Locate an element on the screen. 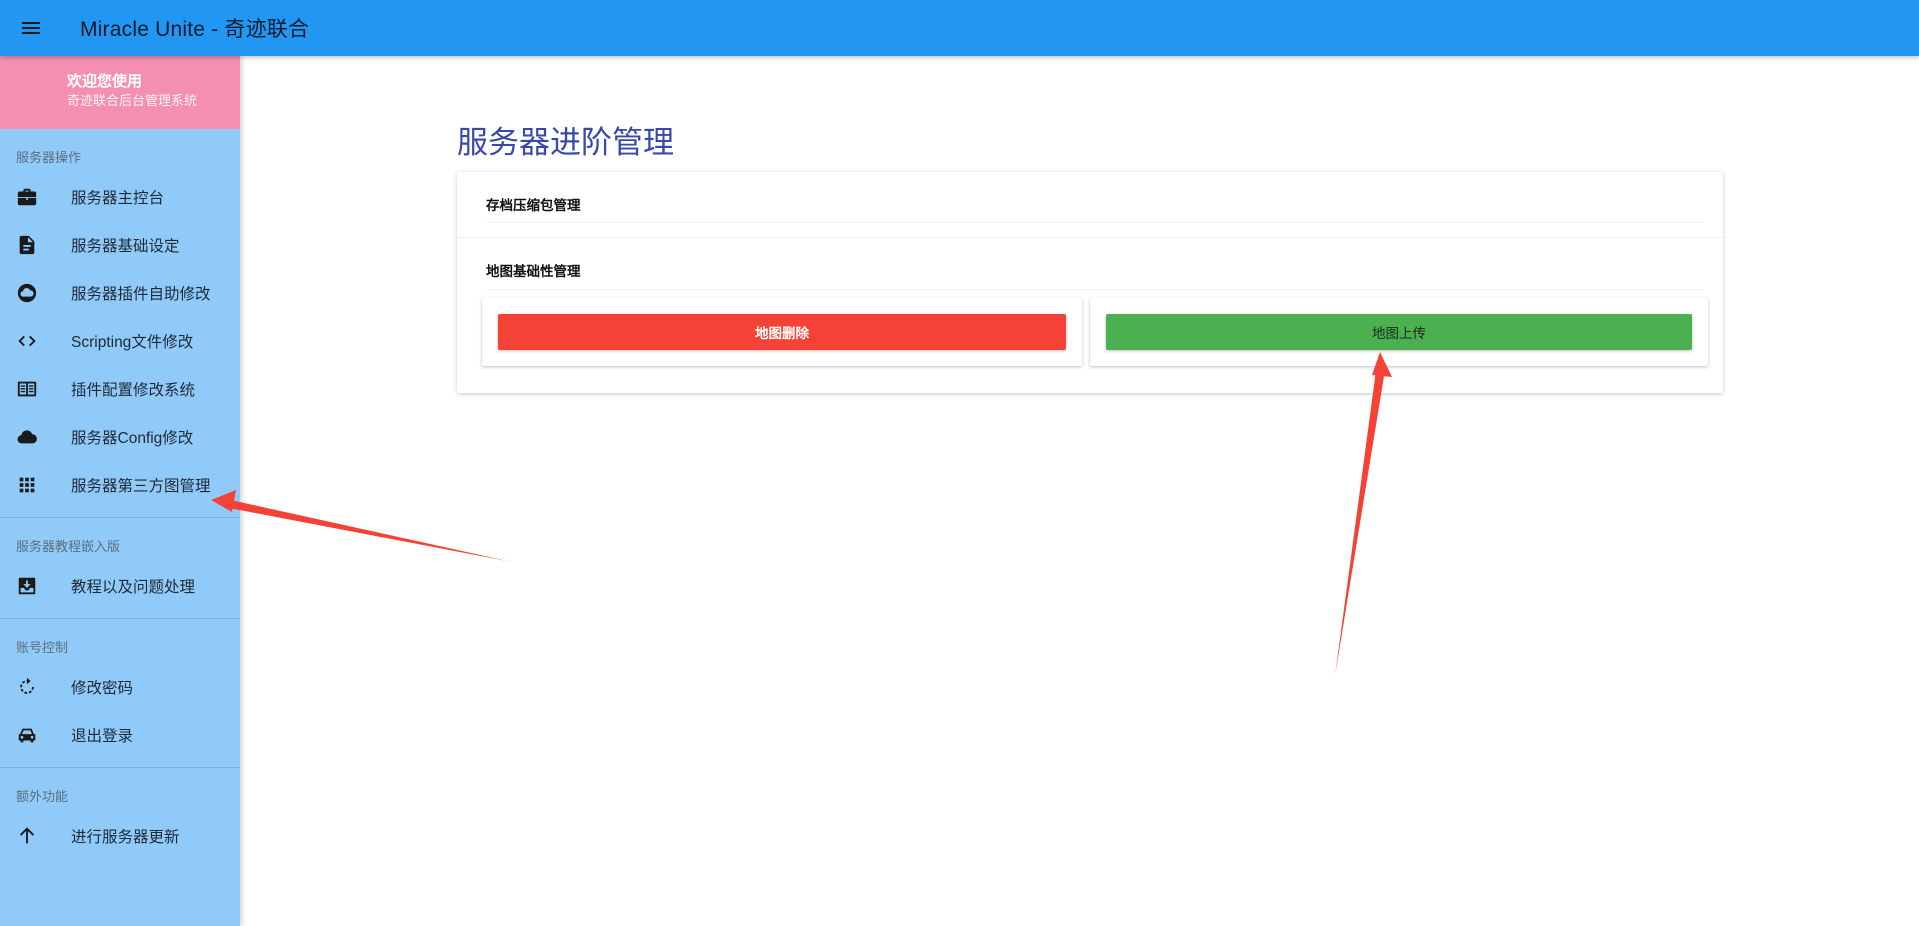  sidebar-item-label: 进行服务器更新 is located at coordinates (125, 837).